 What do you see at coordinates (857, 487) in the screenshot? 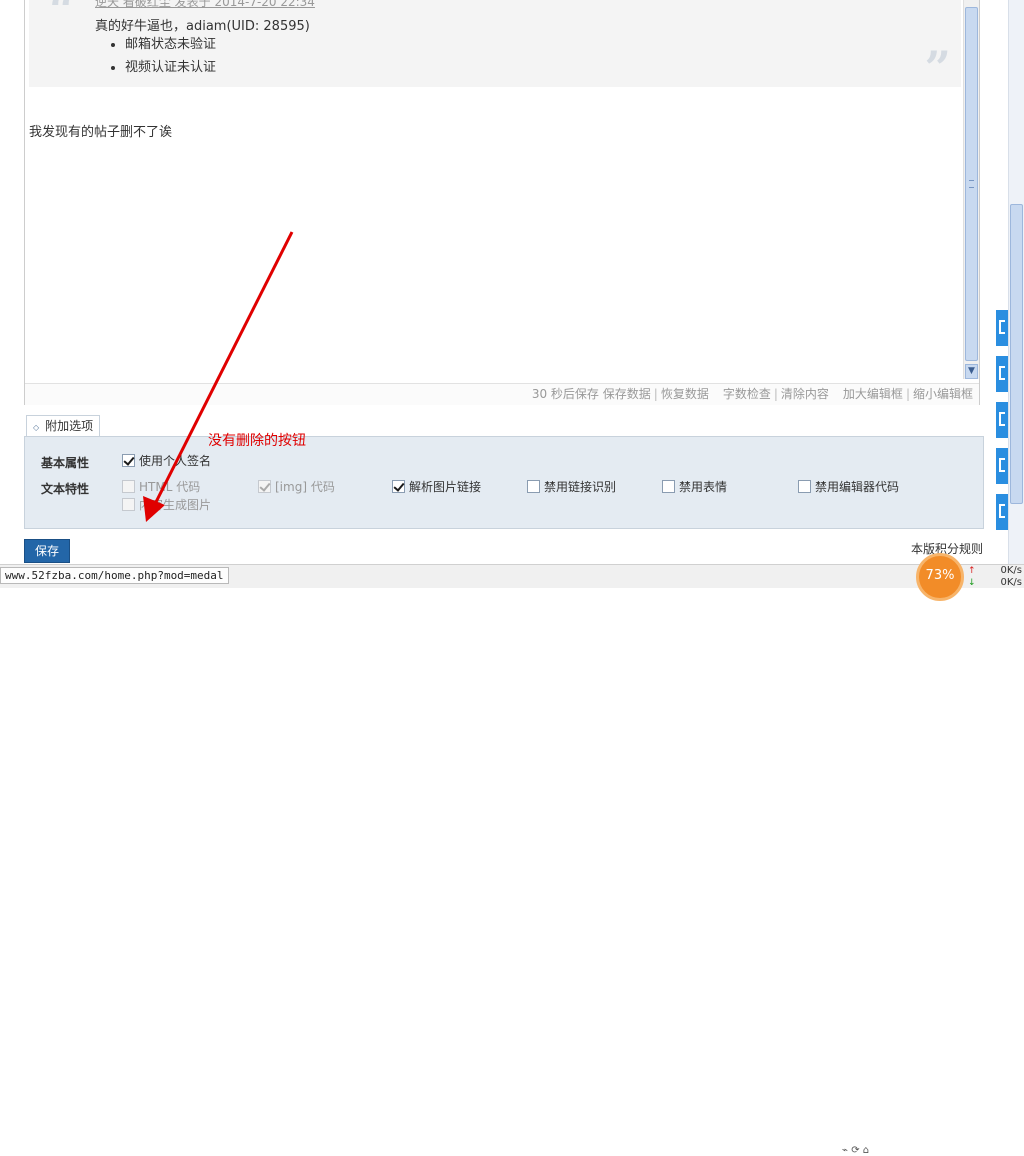
I see `checkbox-label: 禁用编辑器代码` at bounding box center [857, 487].